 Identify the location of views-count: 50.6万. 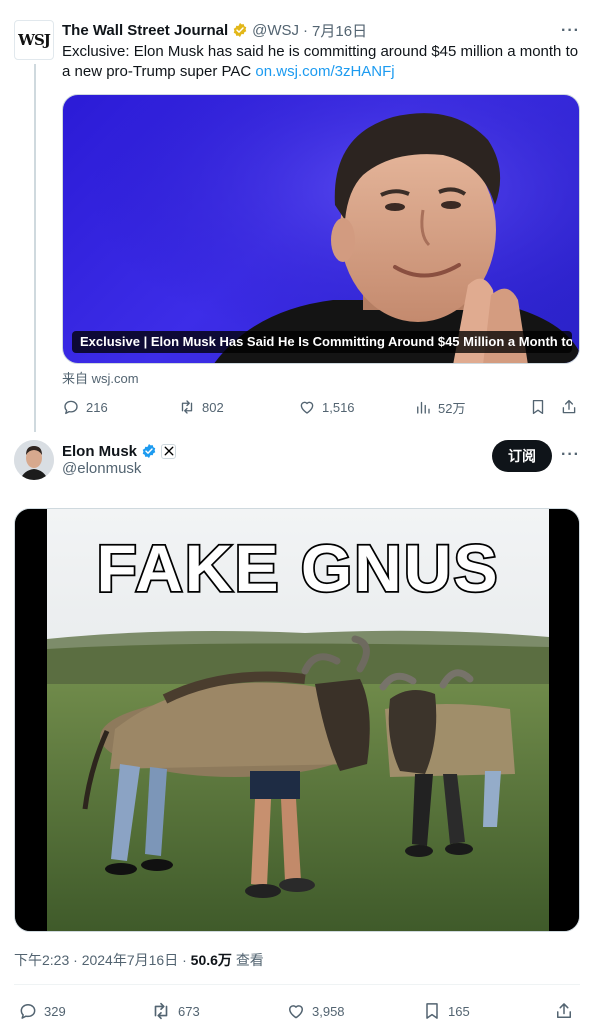
(211, 960).